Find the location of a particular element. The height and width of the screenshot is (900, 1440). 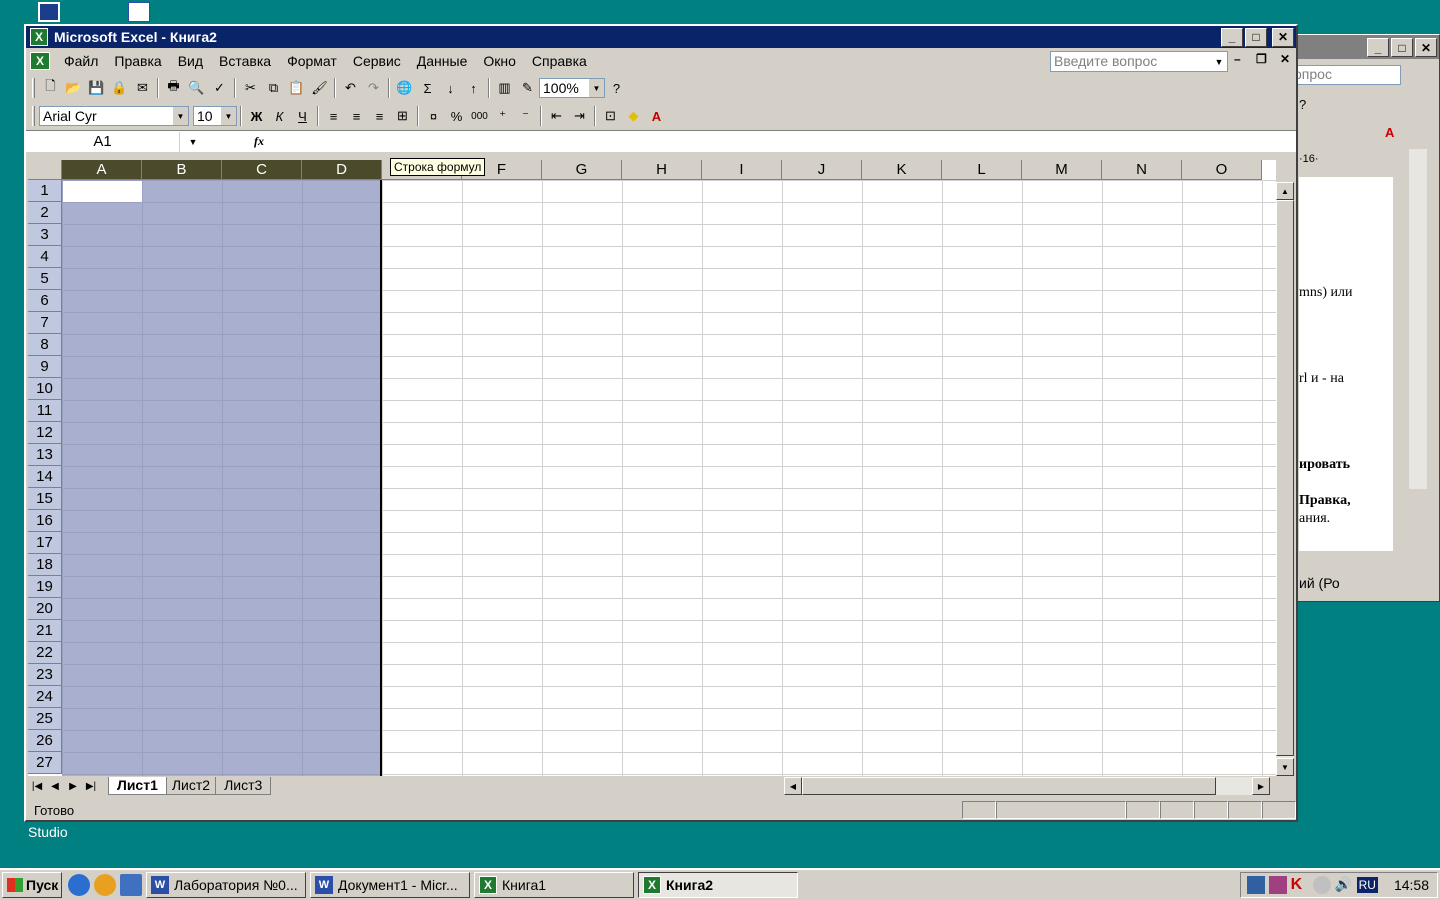

row-header: 16 is located at coordinates (45, 521).